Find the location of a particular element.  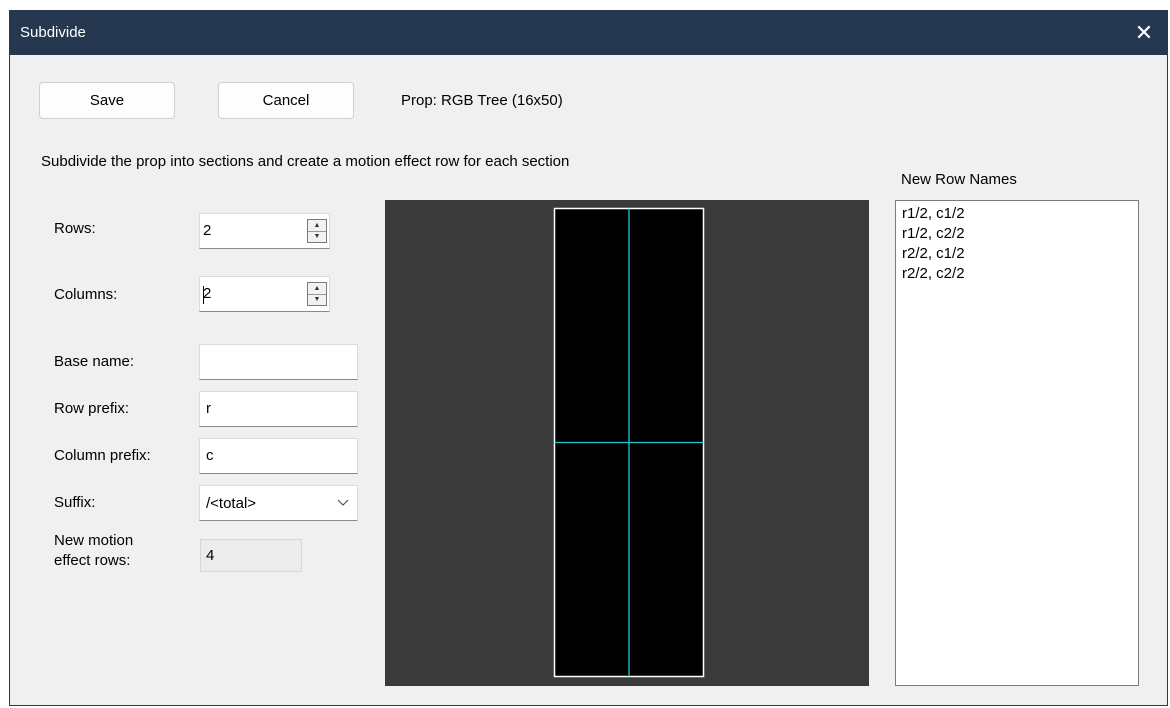

row-prefix-label: Row prefix: is located at coordinates (92, 408).